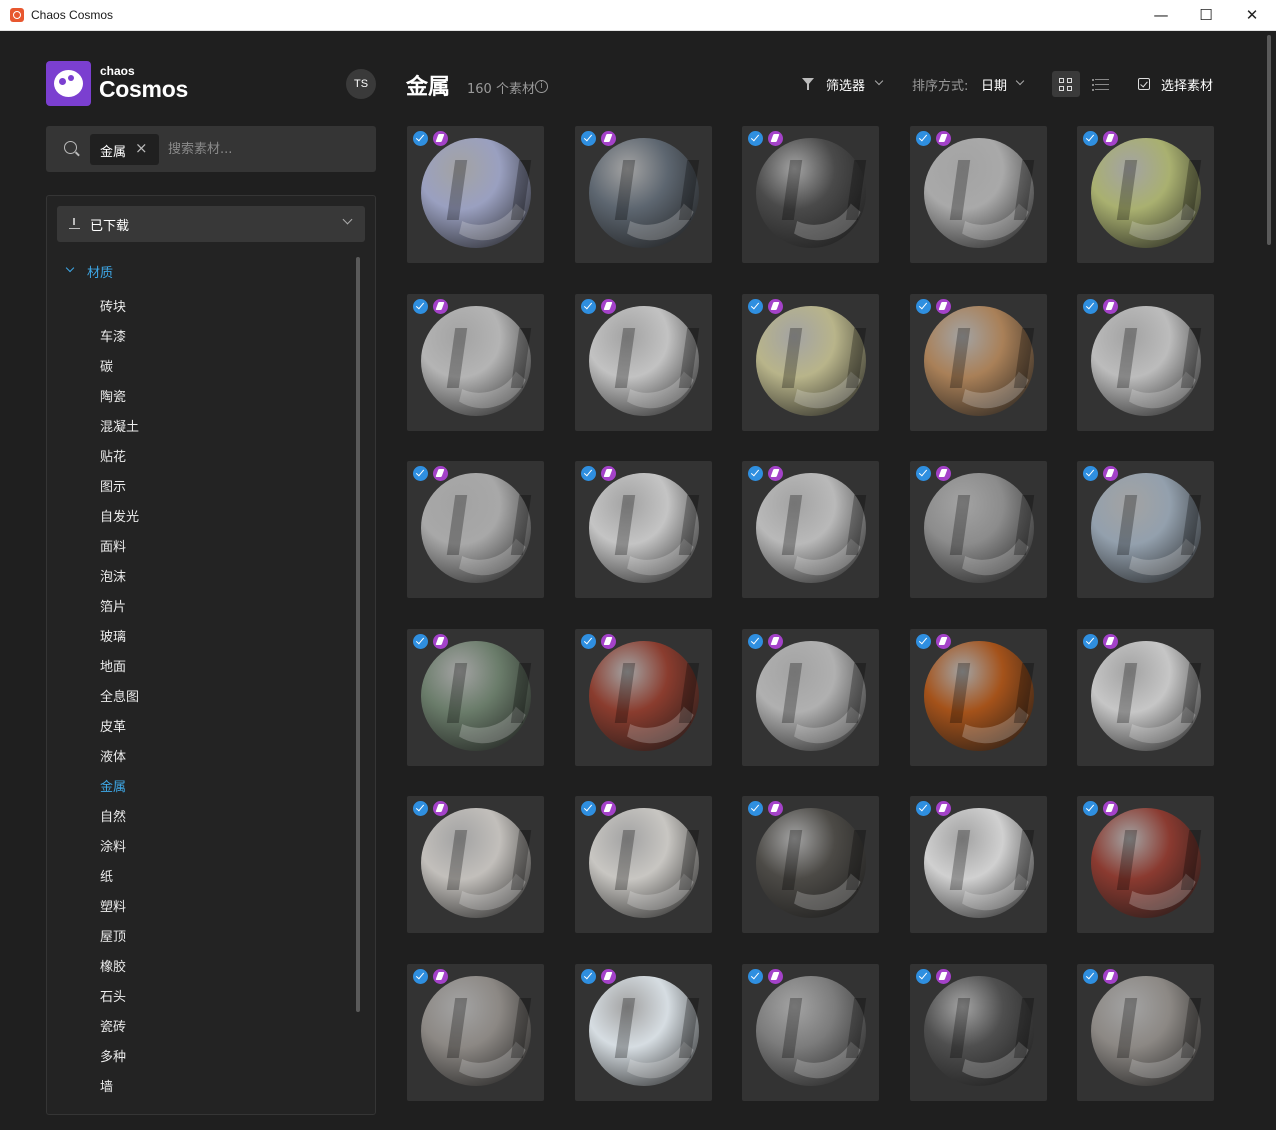 This screenshot has width=1276, height=1130. I want to click on category-item: 泡沫, so click(200, 581).